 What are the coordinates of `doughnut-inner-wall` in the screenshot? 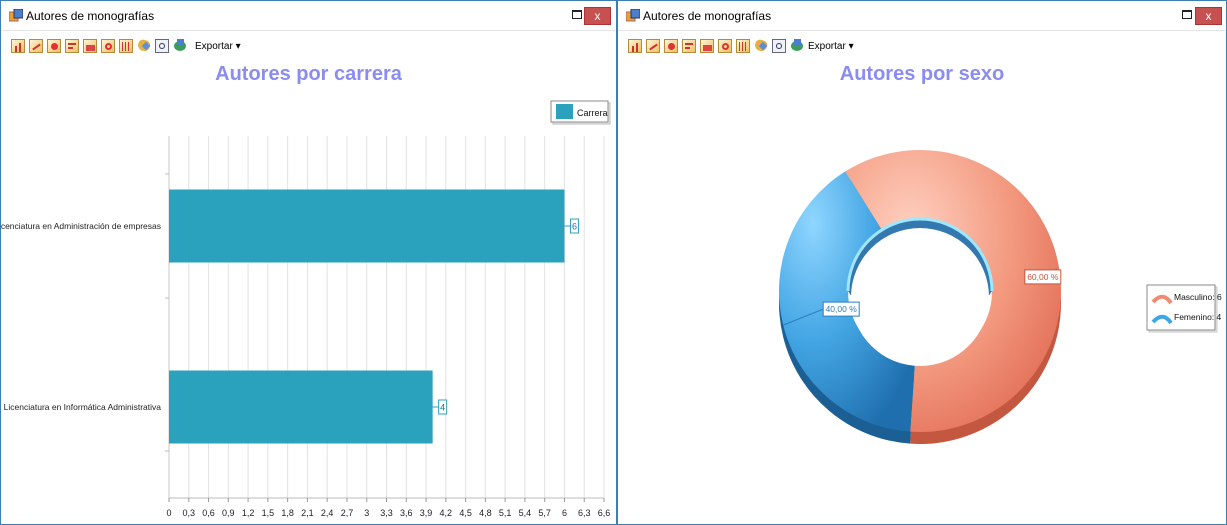 It's located at (920, 291).